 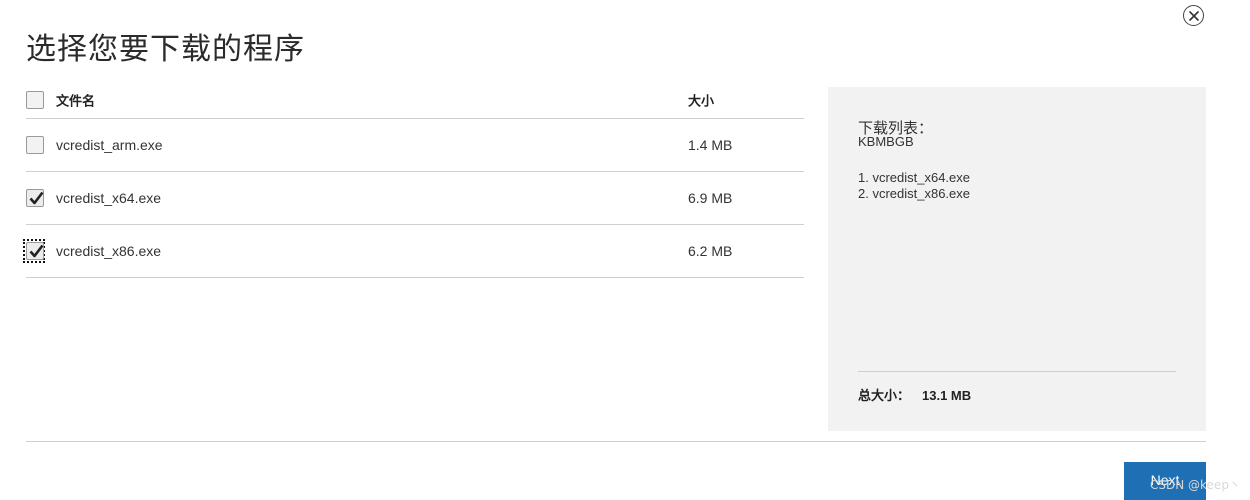 I want to click on table-row: vcredist_arm.exe 1.4 MB, so click(x=415, y=145).